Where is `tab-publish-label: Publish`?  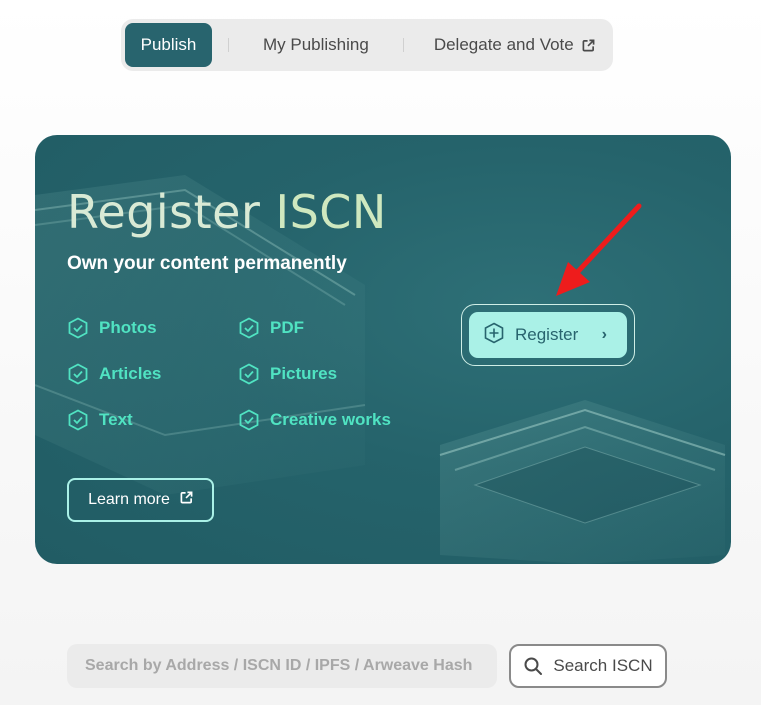 tab-publish-label: Publish is located at coordinates (168, 44).